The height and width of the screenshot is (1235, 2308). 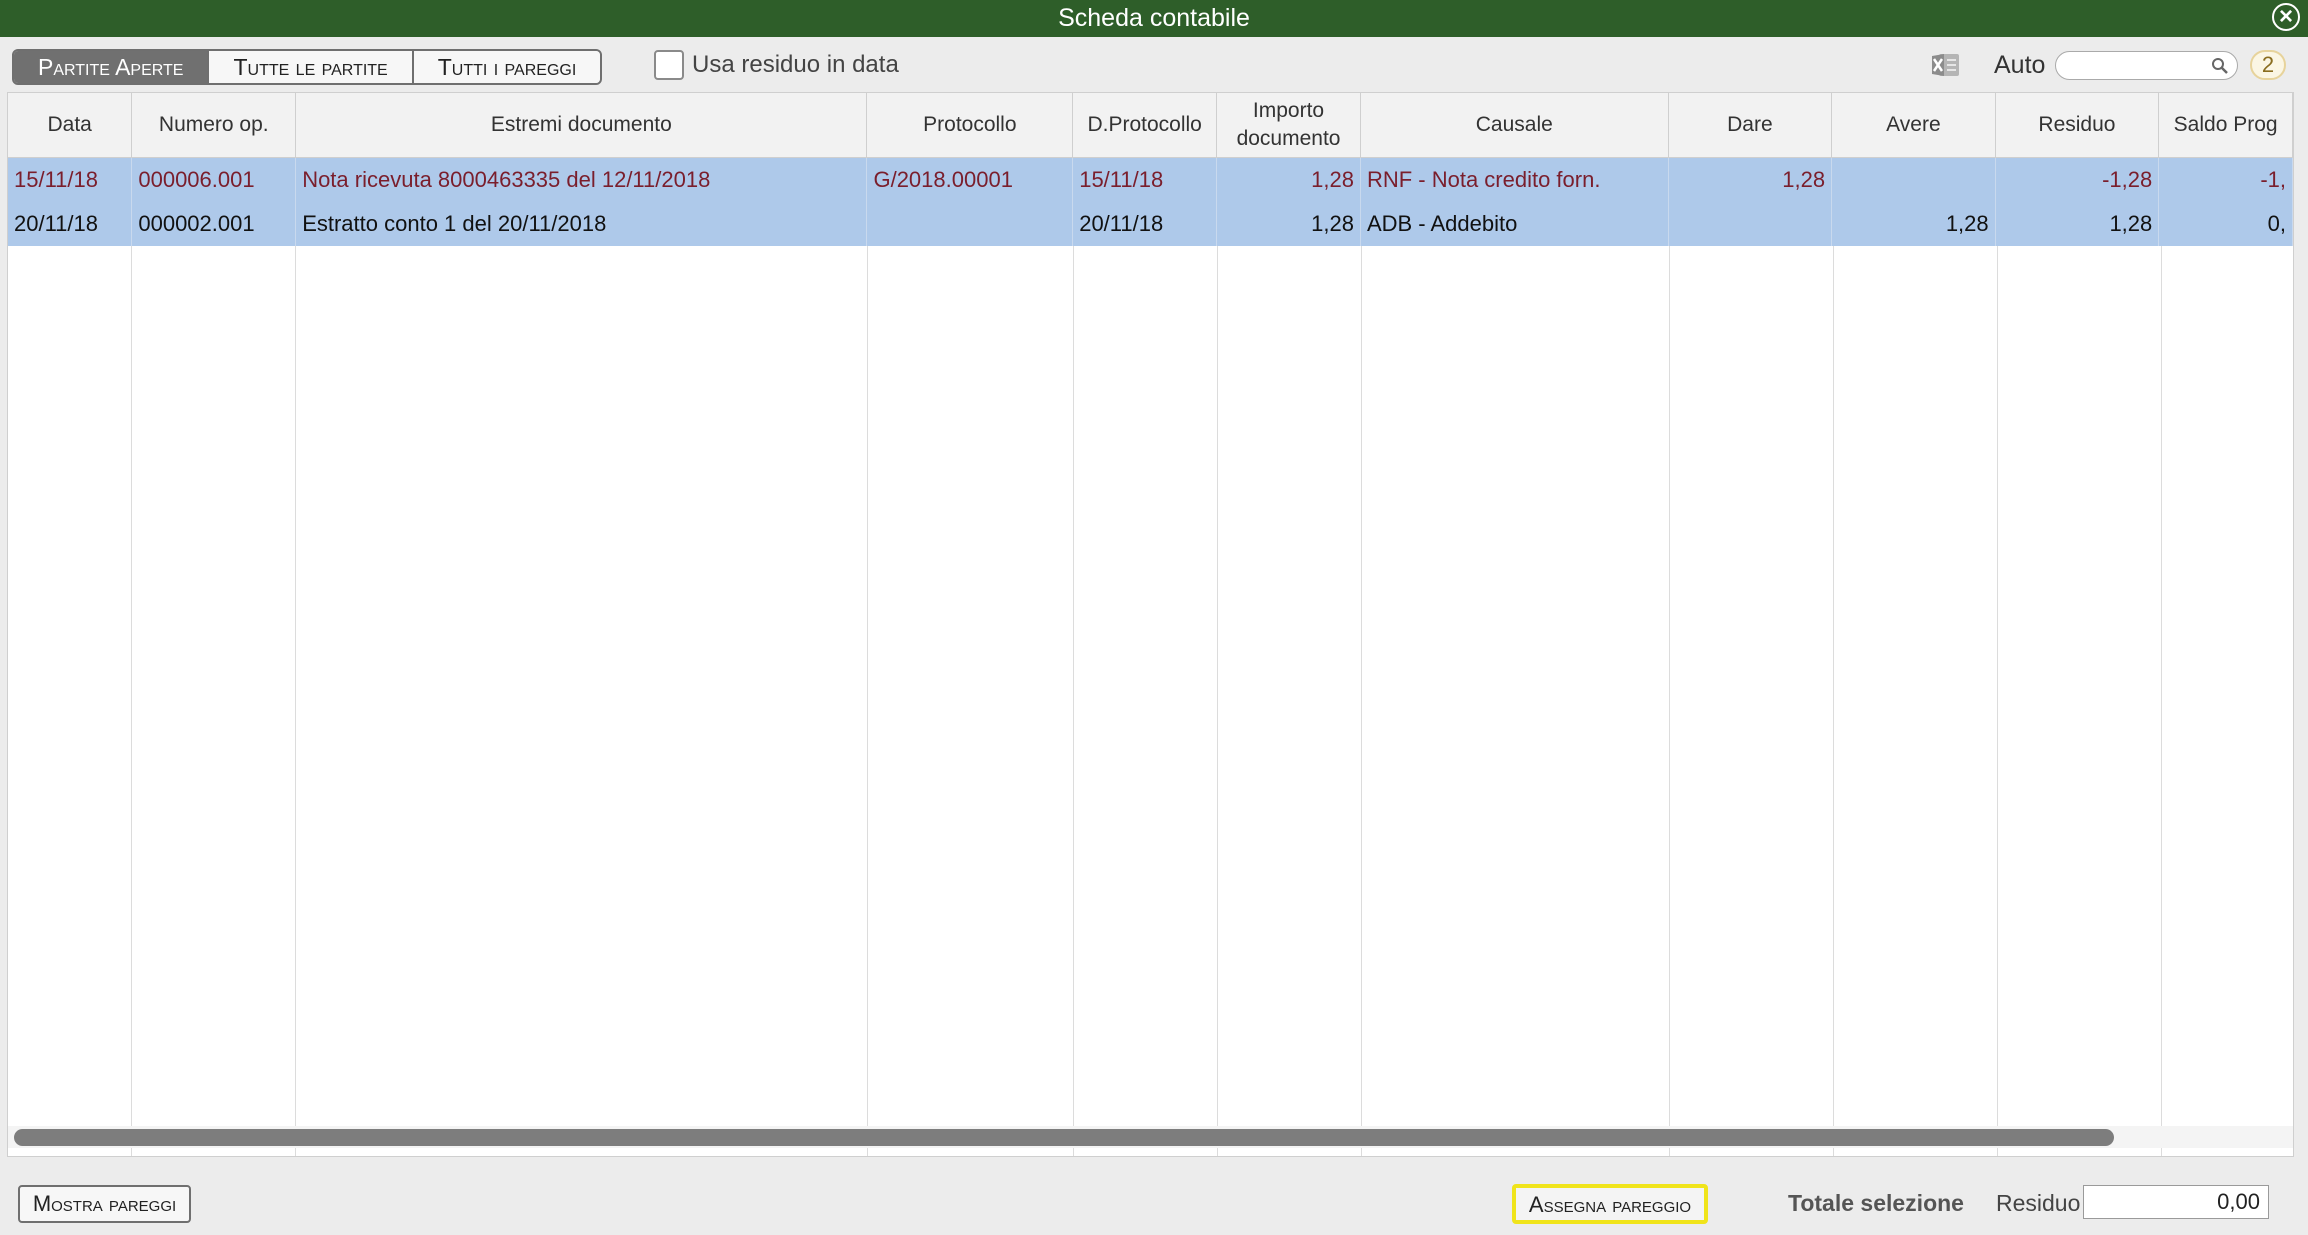 What do you see at coordinates (2176, 1202) in the screenshot?
I see `residuo-field: 0,00` at bounding box center [2176, 1202].